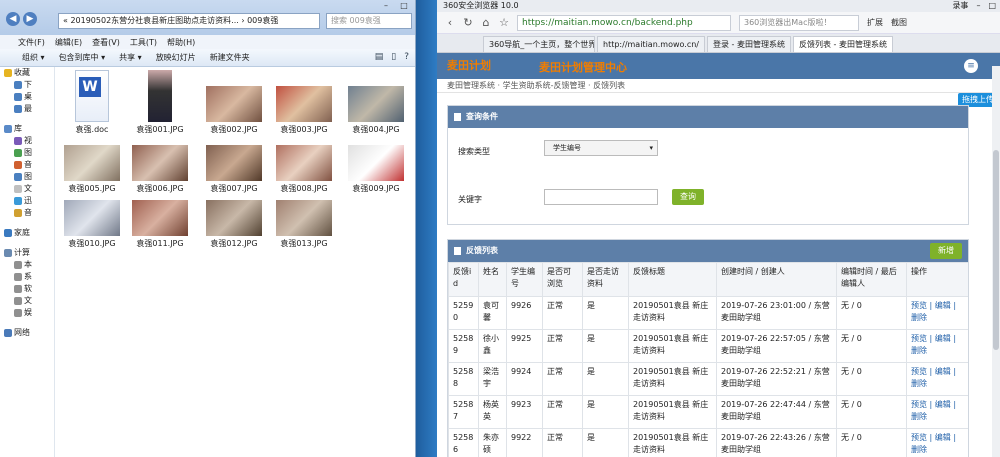 The image size is (1000, 457). What do you see at coordinates (27, 265) in the screenshot?
I see `nav-item: 本` at bounding box center [27, 265].